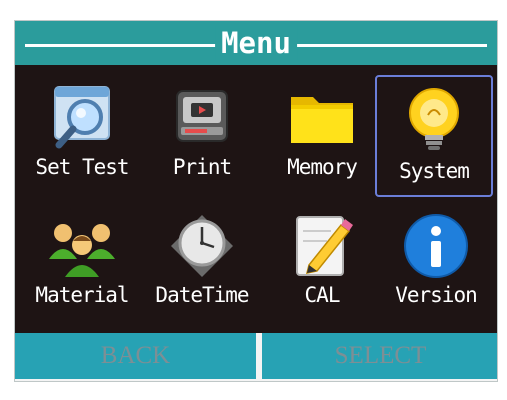 The width and height of the screenshot is (507, 400). Describe the element at coordinates (434, 171) in the screenshot. I see `menu-item-label: System` at that location.